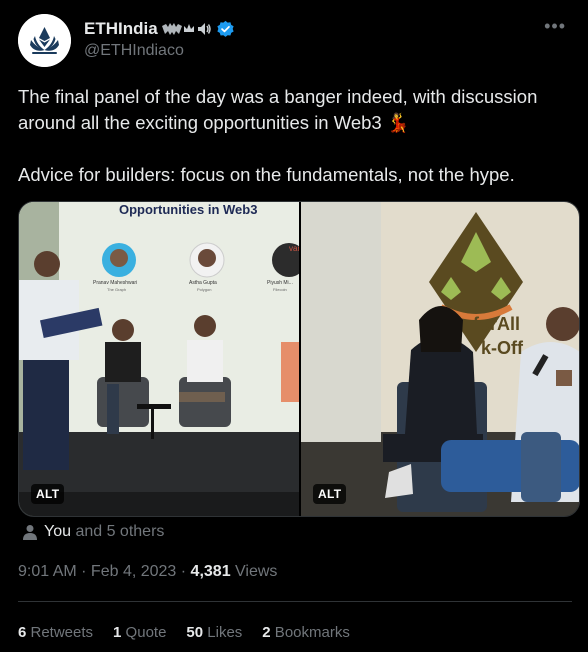 This screenshot has height=652, width=588. I want to click on liked-by-you: You, so click(57, 531).